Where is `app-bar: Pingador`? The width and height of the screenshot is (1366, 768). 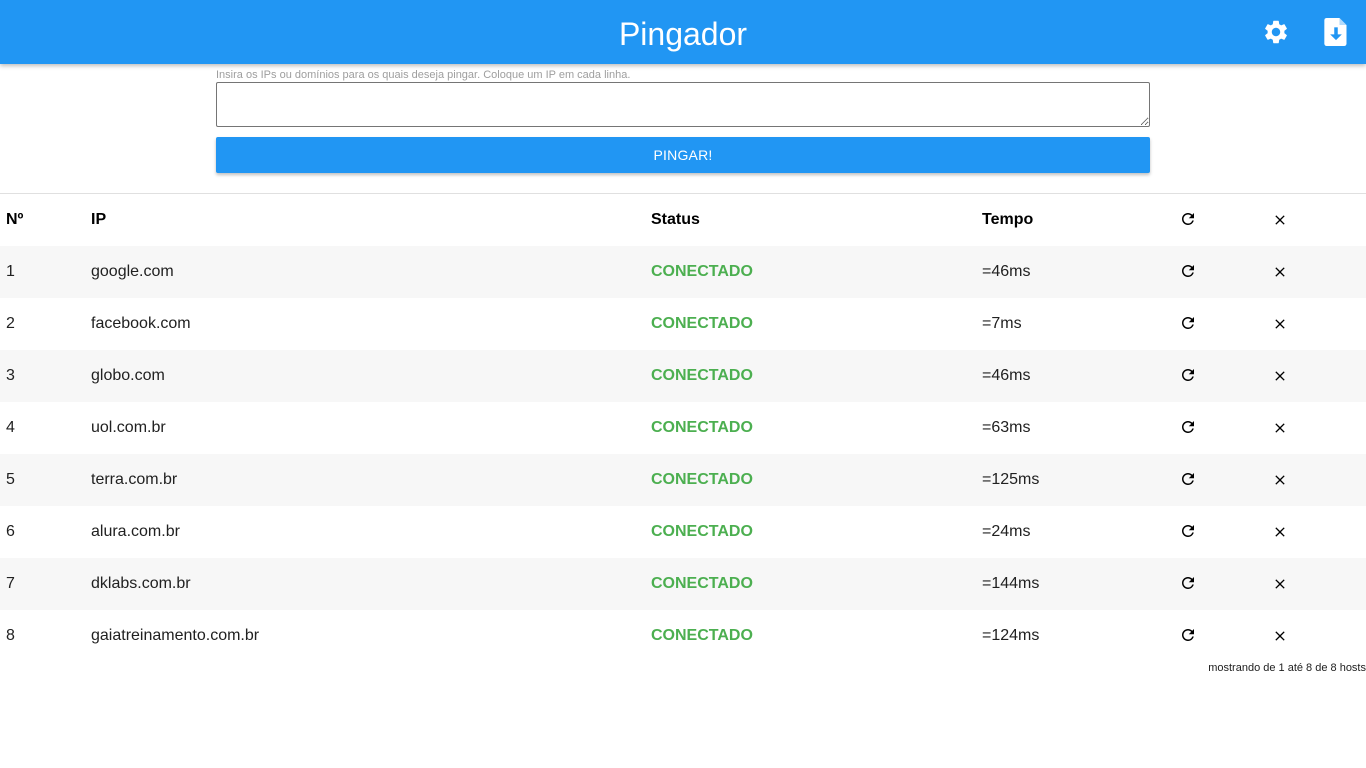
app-bar: Pingador is located at coordinates (683, 32).